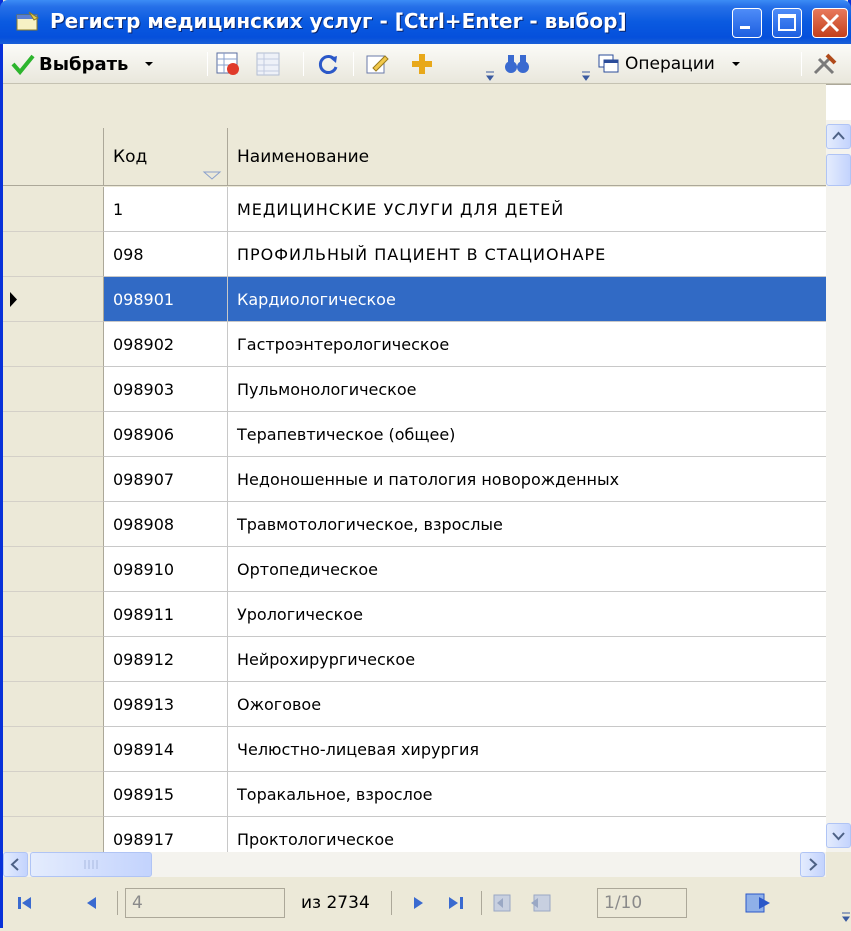  What do you see at coordinates (92, 903) in the screenshot?
I see `previous-record-button` at bounding box center [92, 903].